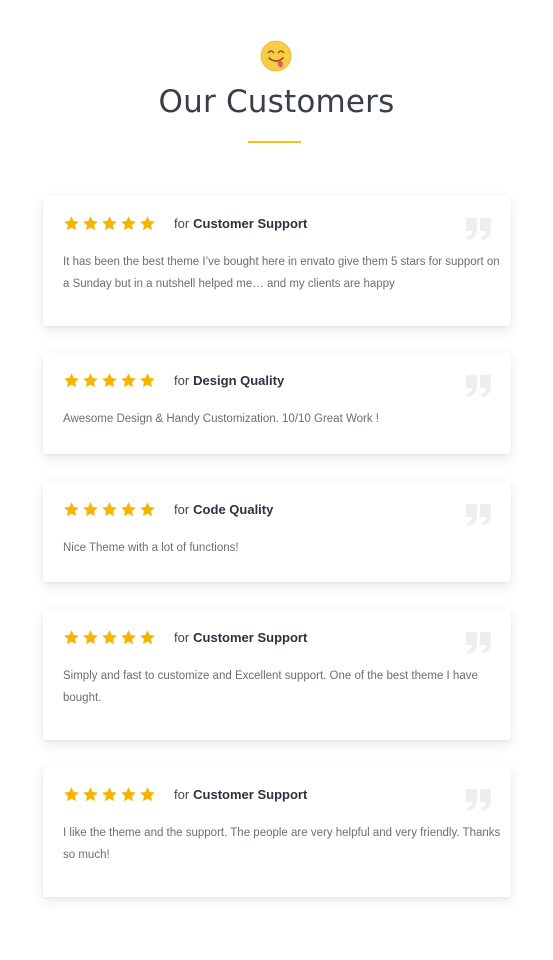 The width and height of the screenshot is (553, 960). I want to click on review-header: for Design Quality, so click(173, 380).